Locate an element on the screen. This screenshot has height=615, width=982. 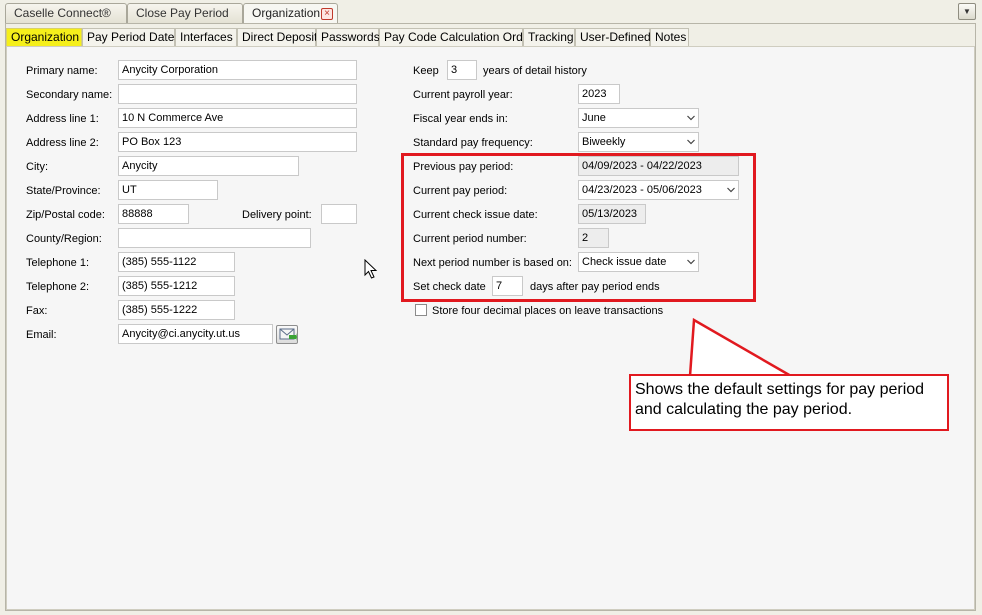
tab-user-defined: User-Defined is located at coordinates (613, 37).